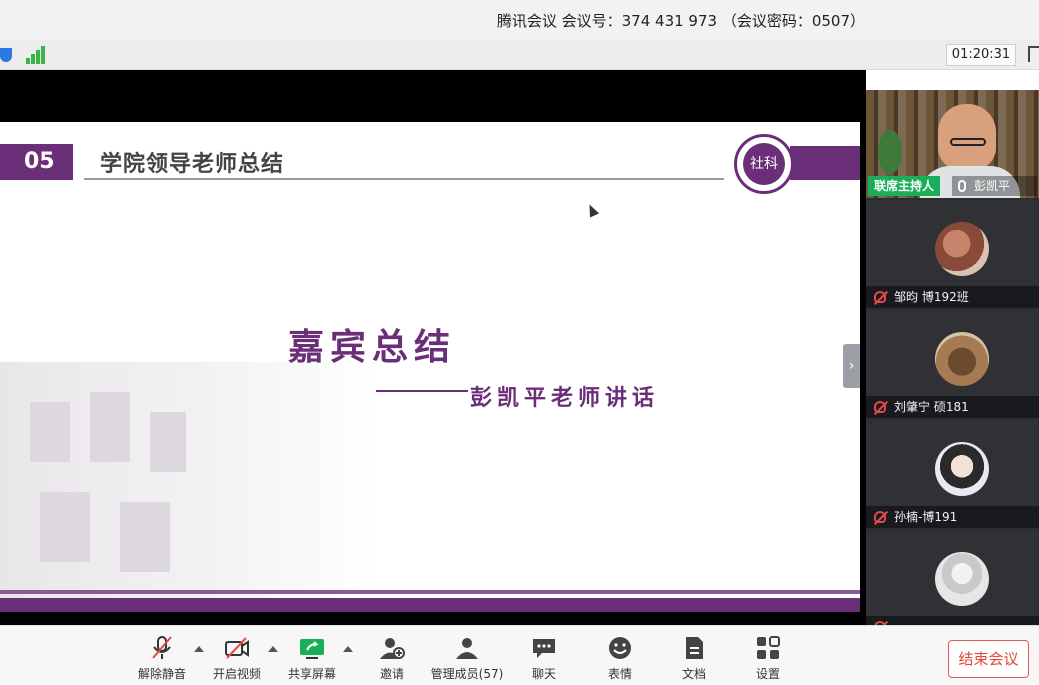 This screenshot has height=685, width=1039. What do you see at coordinates (544, 648) in the screenshot?
I see `chat-icon` at bounding box center [544, 648].